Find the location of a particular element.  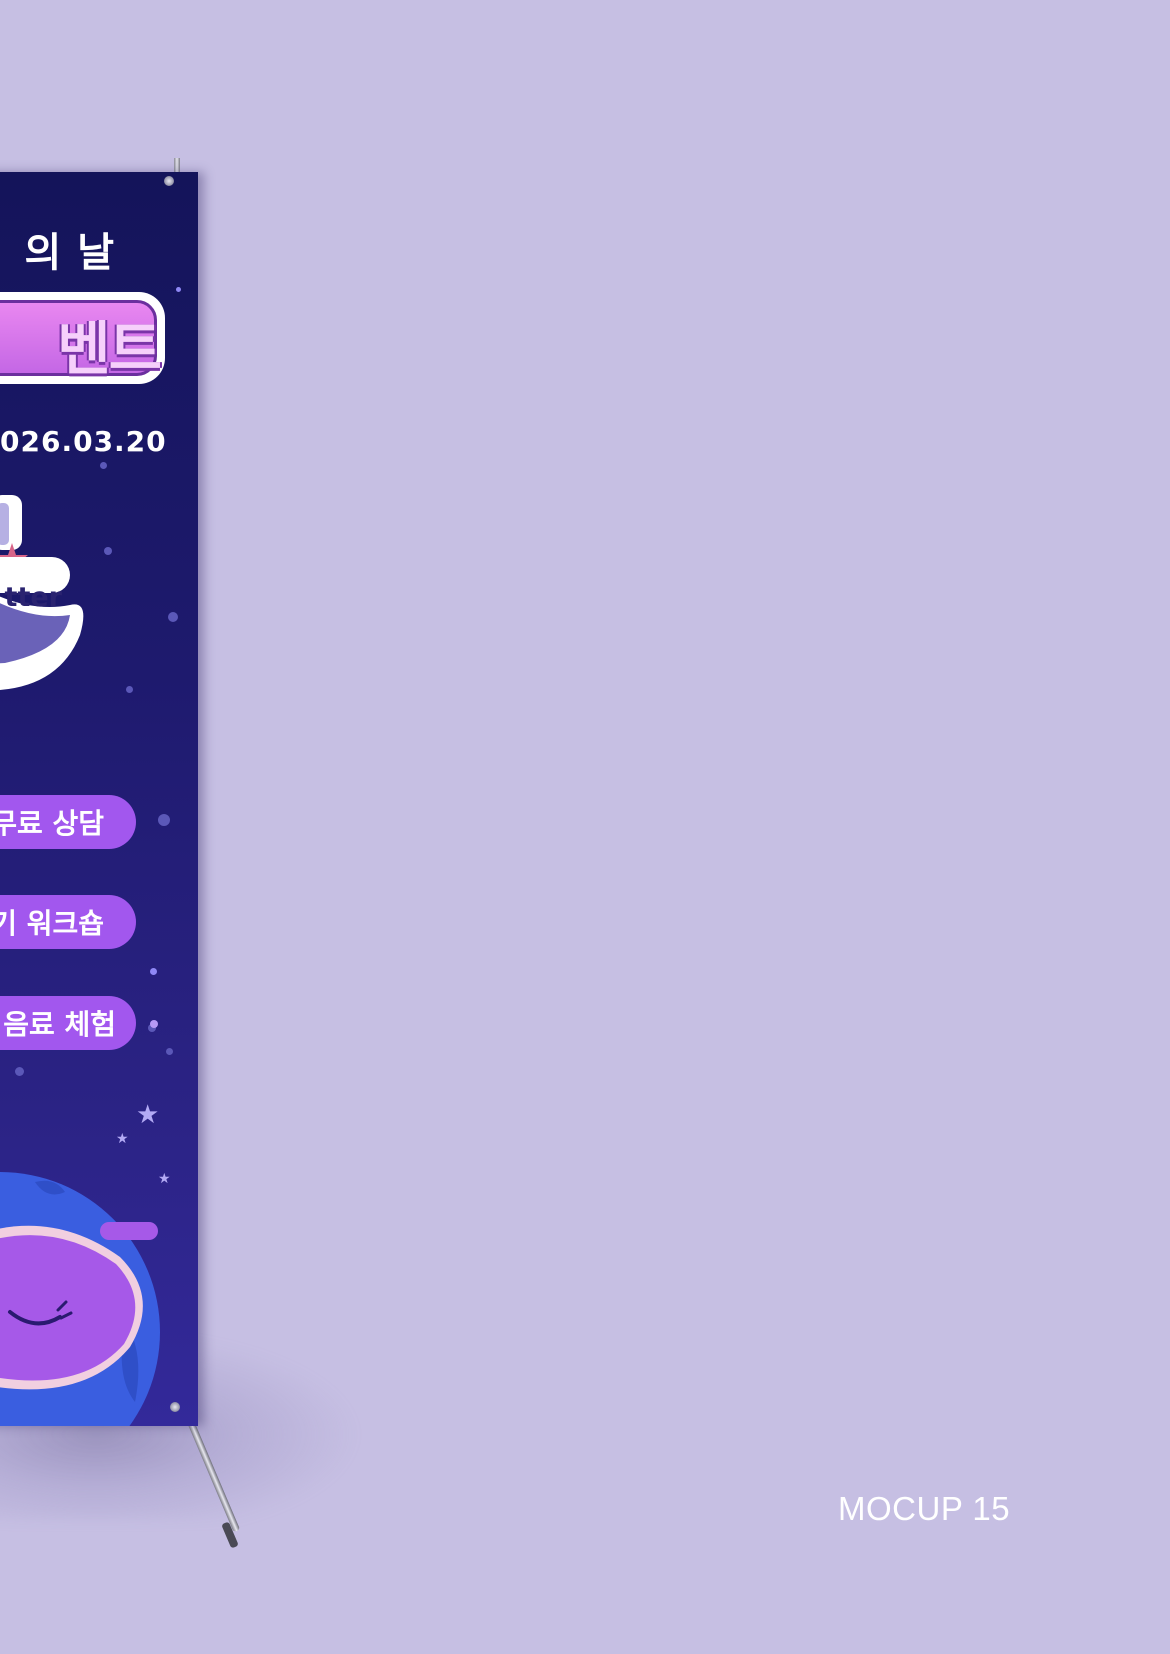

event-date: 026.03.20 is located at coordinates (83, 441).